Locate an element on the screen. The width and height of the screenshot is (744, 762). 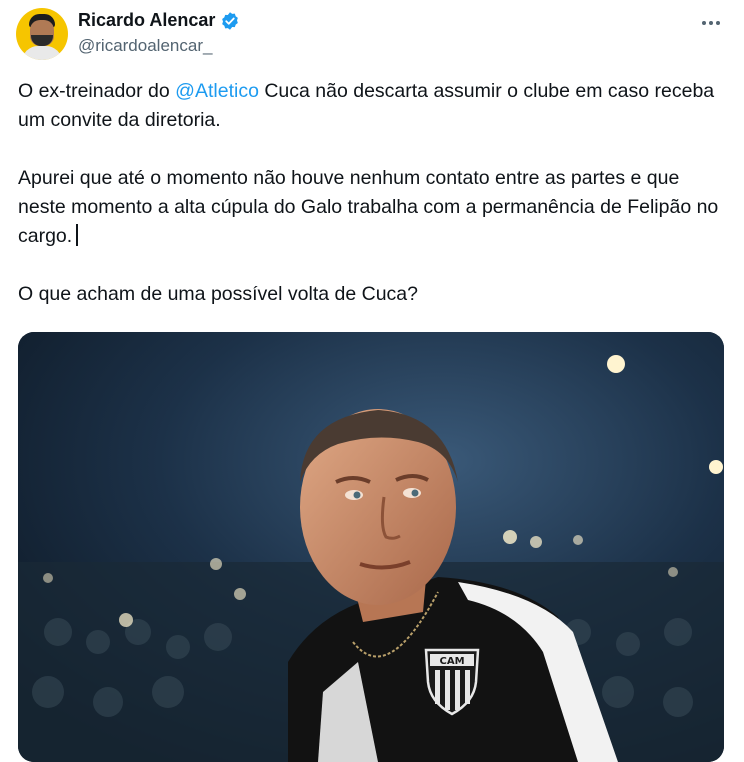
more-options-icon is located at coordinates (711, 23).